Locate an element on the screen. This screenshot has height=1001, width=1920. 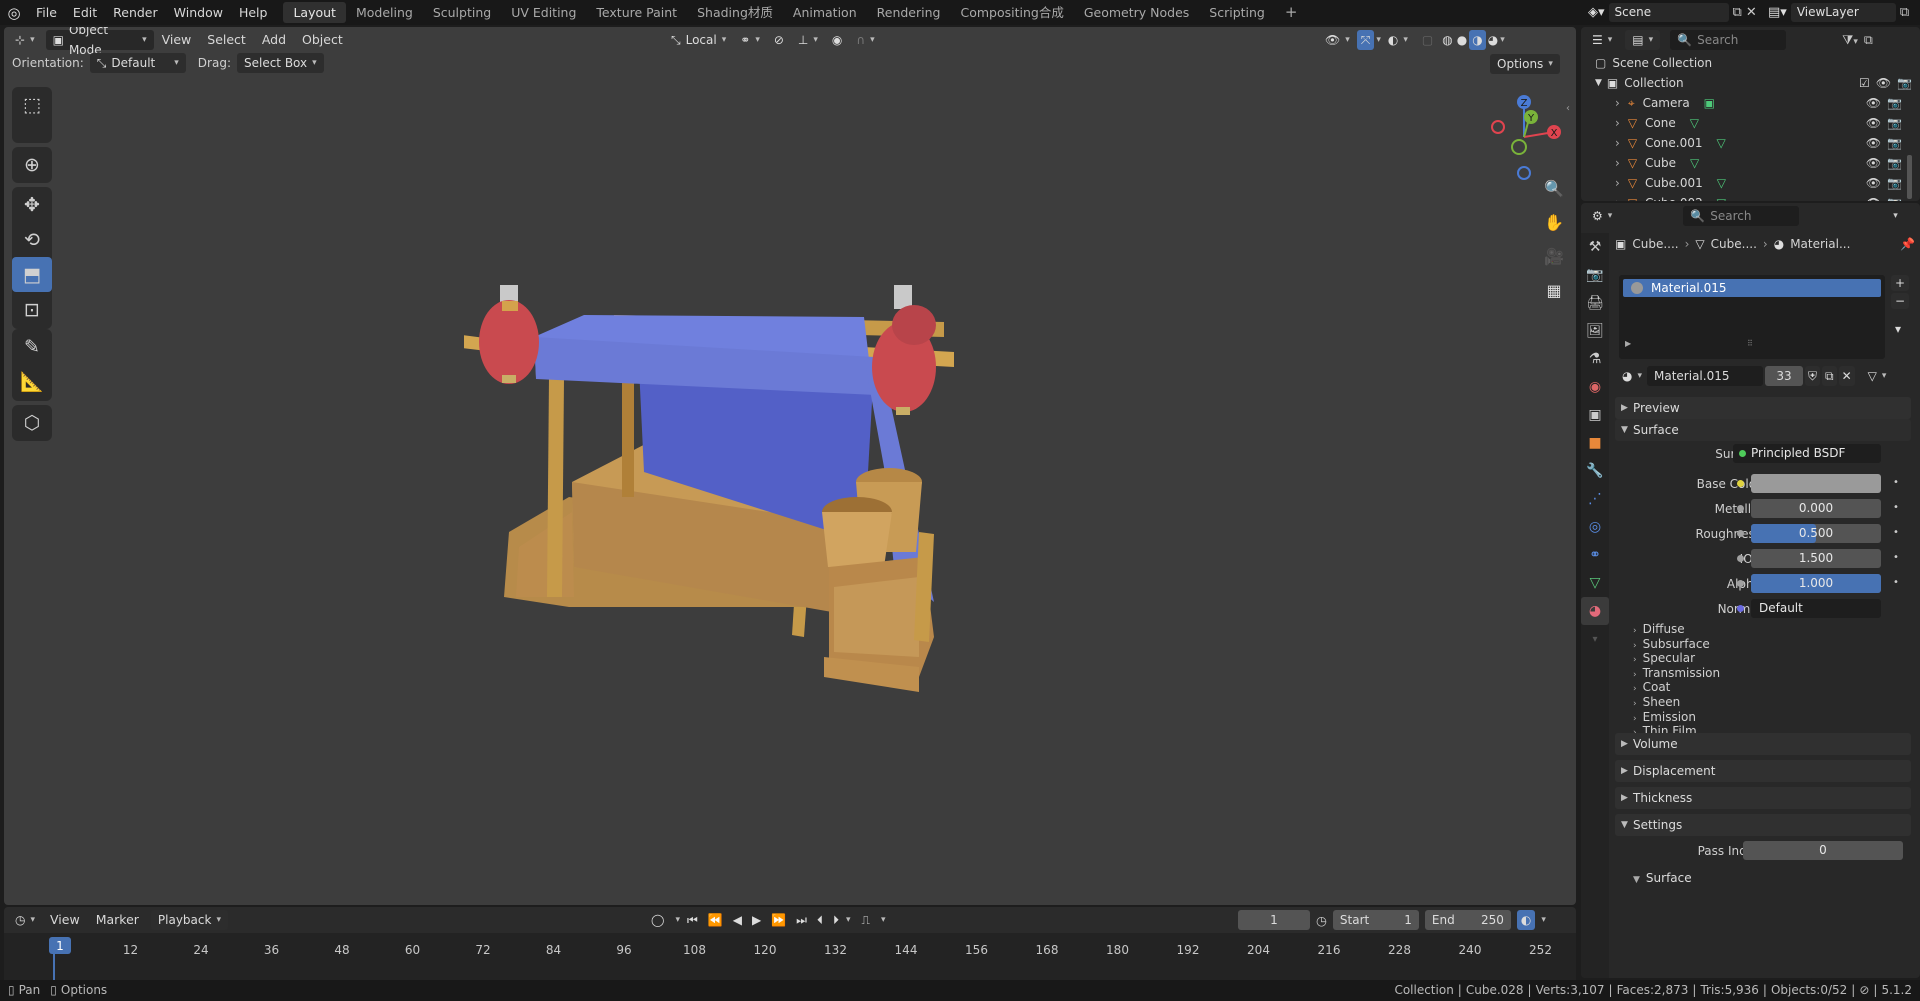
material-link-icon: ▽ ▾ is located at coordinates (1877, 376).